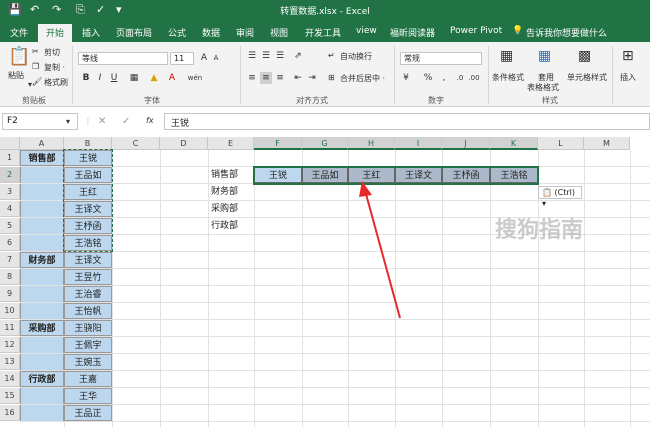  I want to click on watermark: 搜狗指南, so click(539, 230).